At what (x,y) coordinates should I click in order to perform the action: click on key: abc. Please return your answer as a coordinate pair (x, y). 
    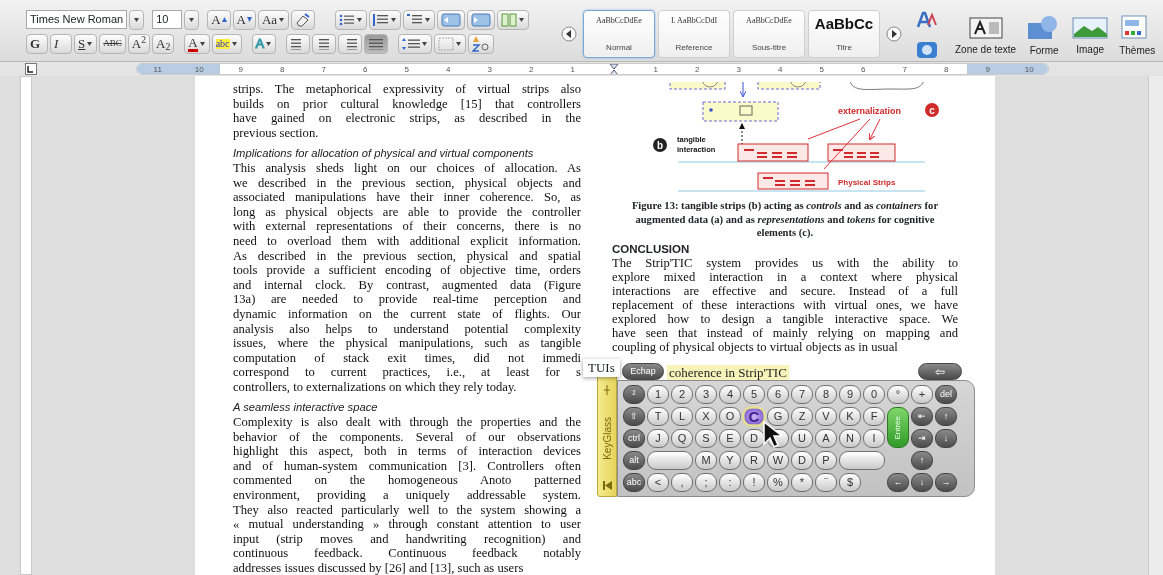
    Looking at the image, I should click on (634, 482).